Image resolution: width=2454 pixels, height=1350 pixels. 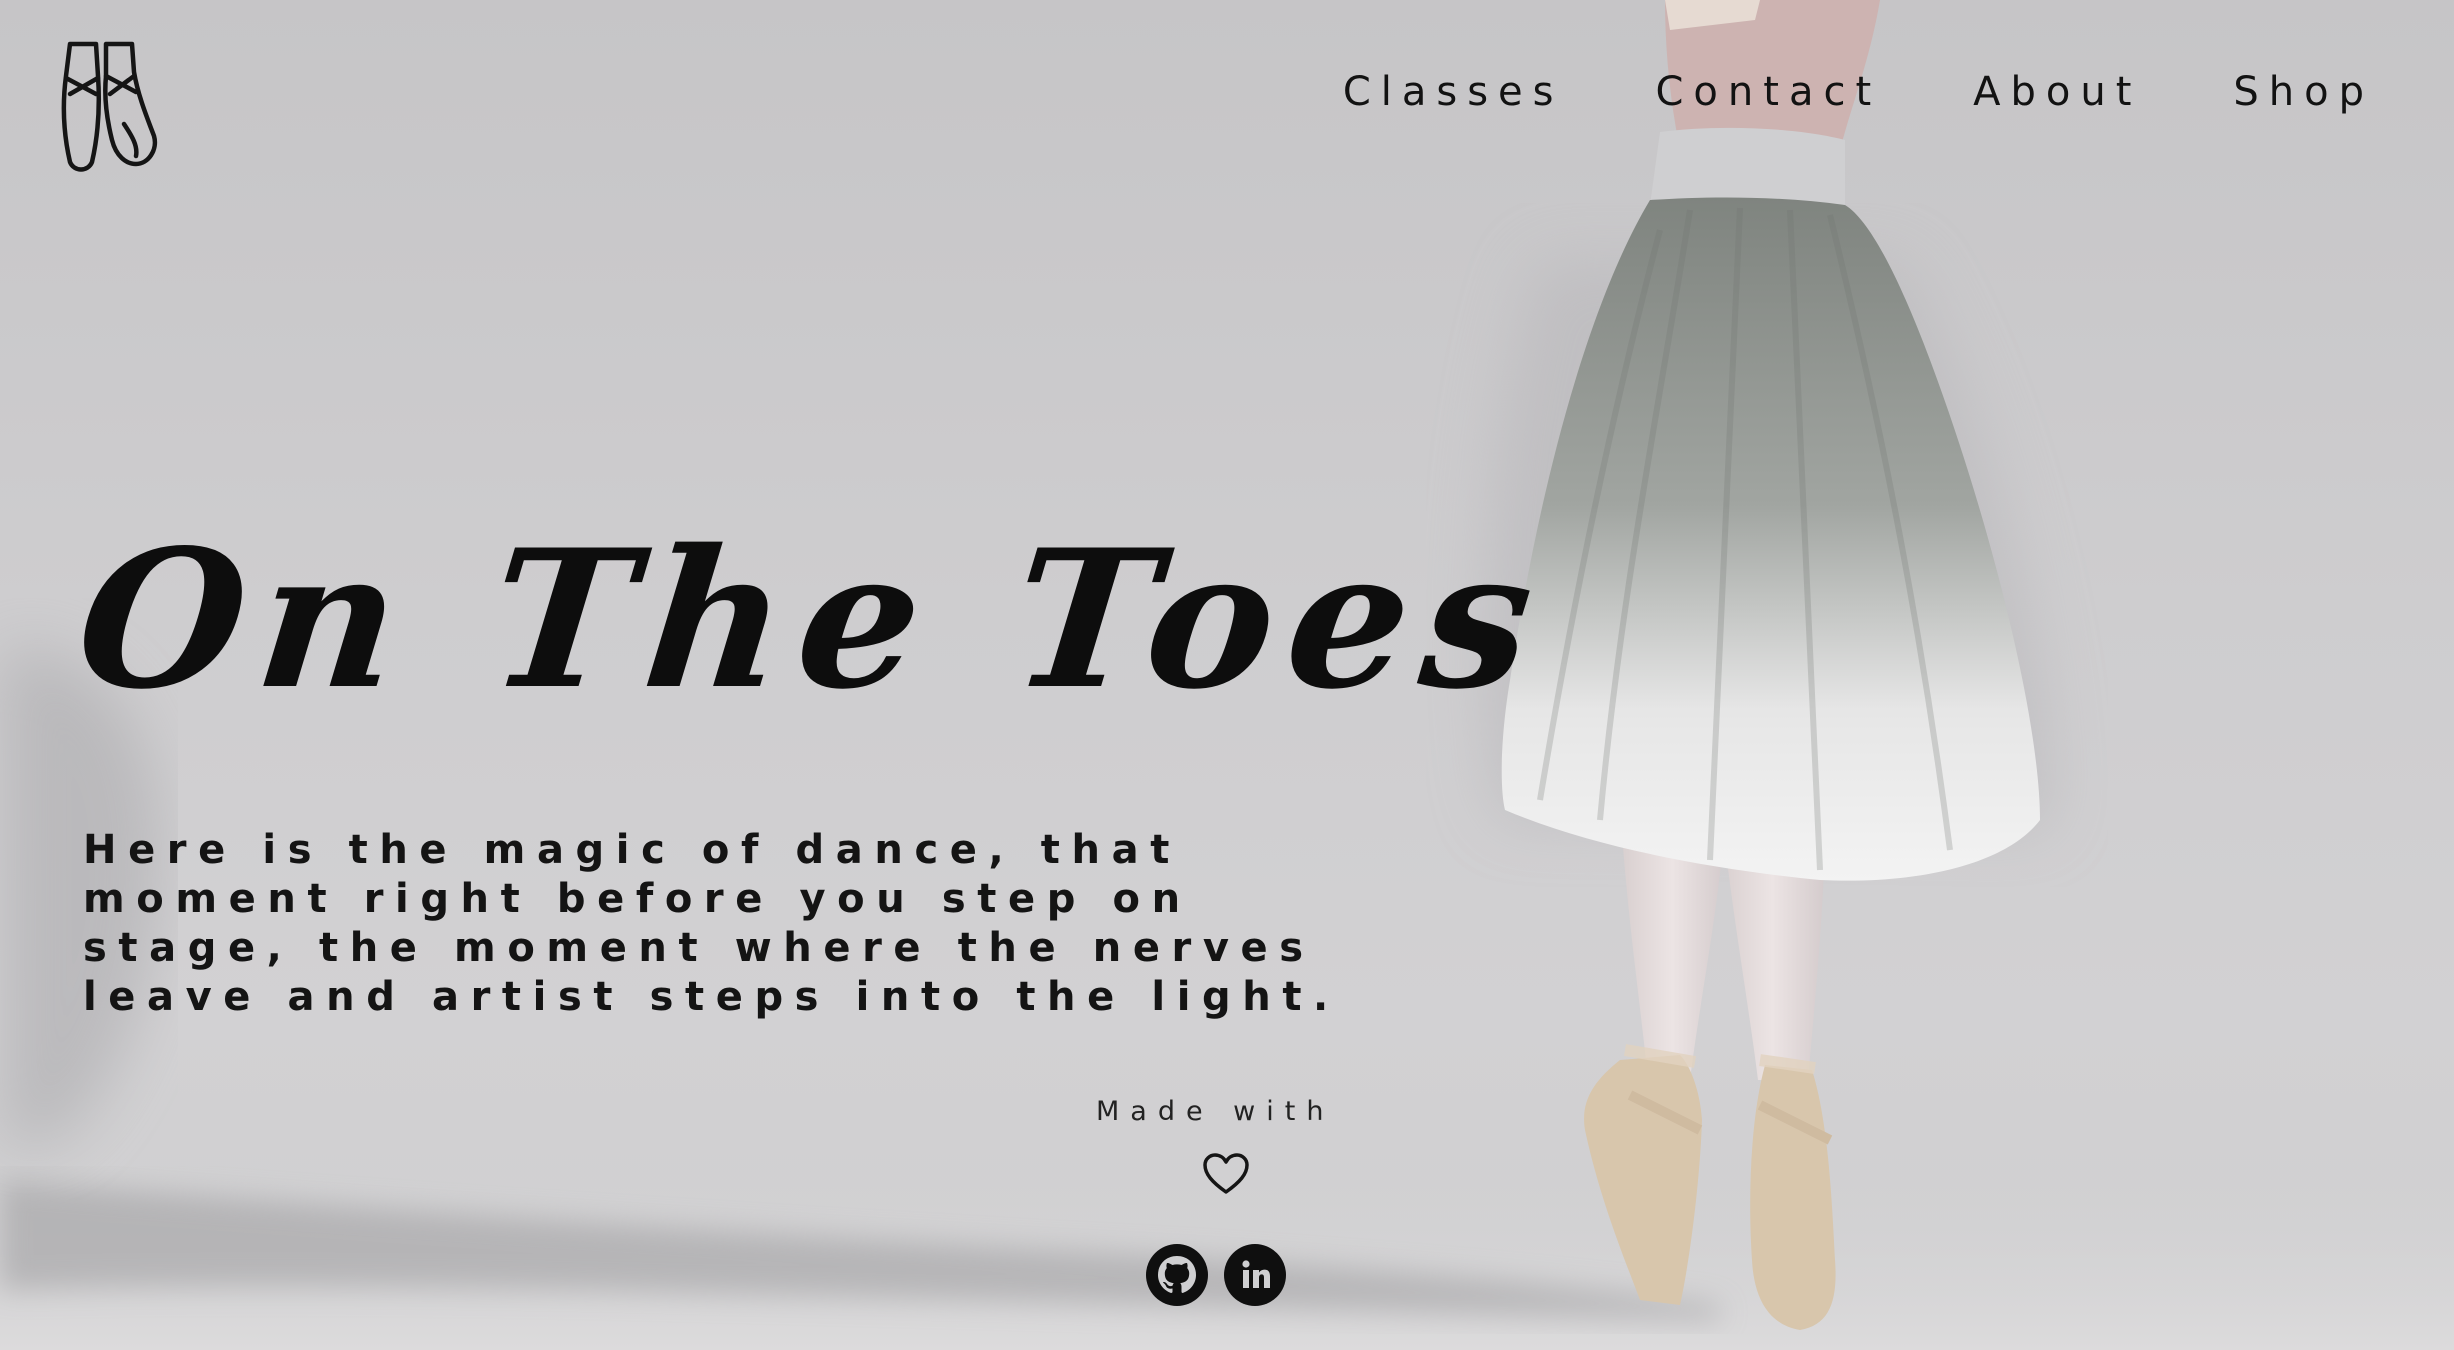 I want to click on hero-title: On The Toes, so click(x=812, y=619).